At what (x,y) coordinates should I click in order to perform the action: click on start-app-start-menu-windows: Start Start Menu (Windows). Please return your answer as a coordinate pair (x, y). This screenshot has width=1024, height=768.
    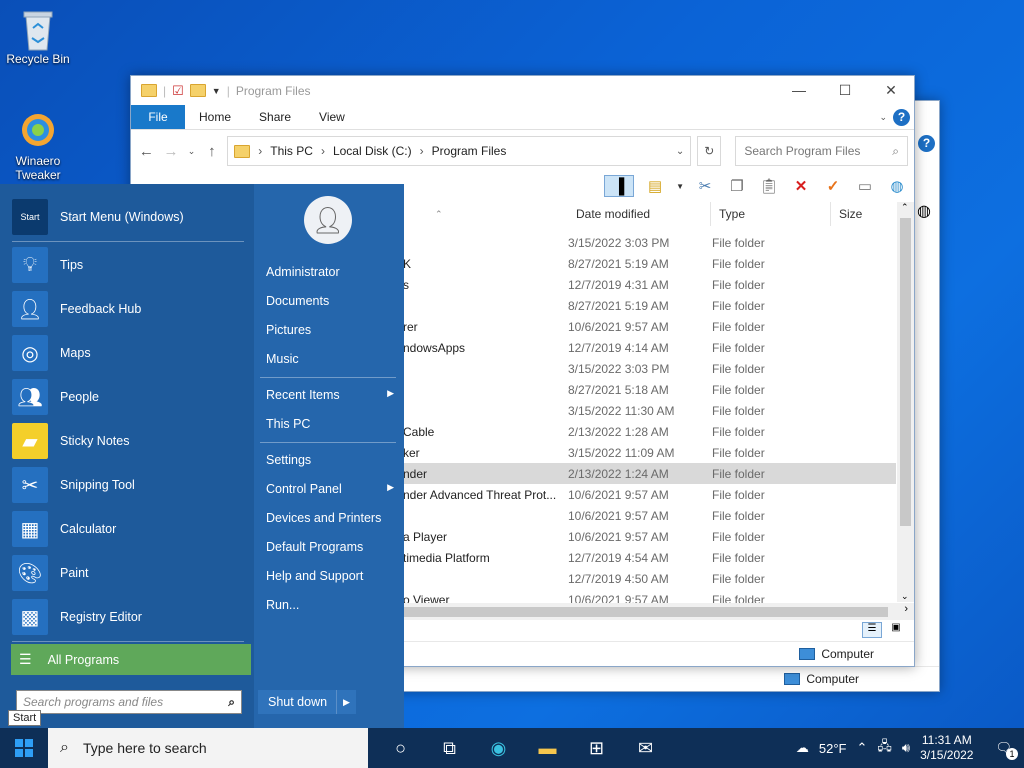
    Looking at the image, I should click on (98, 217).